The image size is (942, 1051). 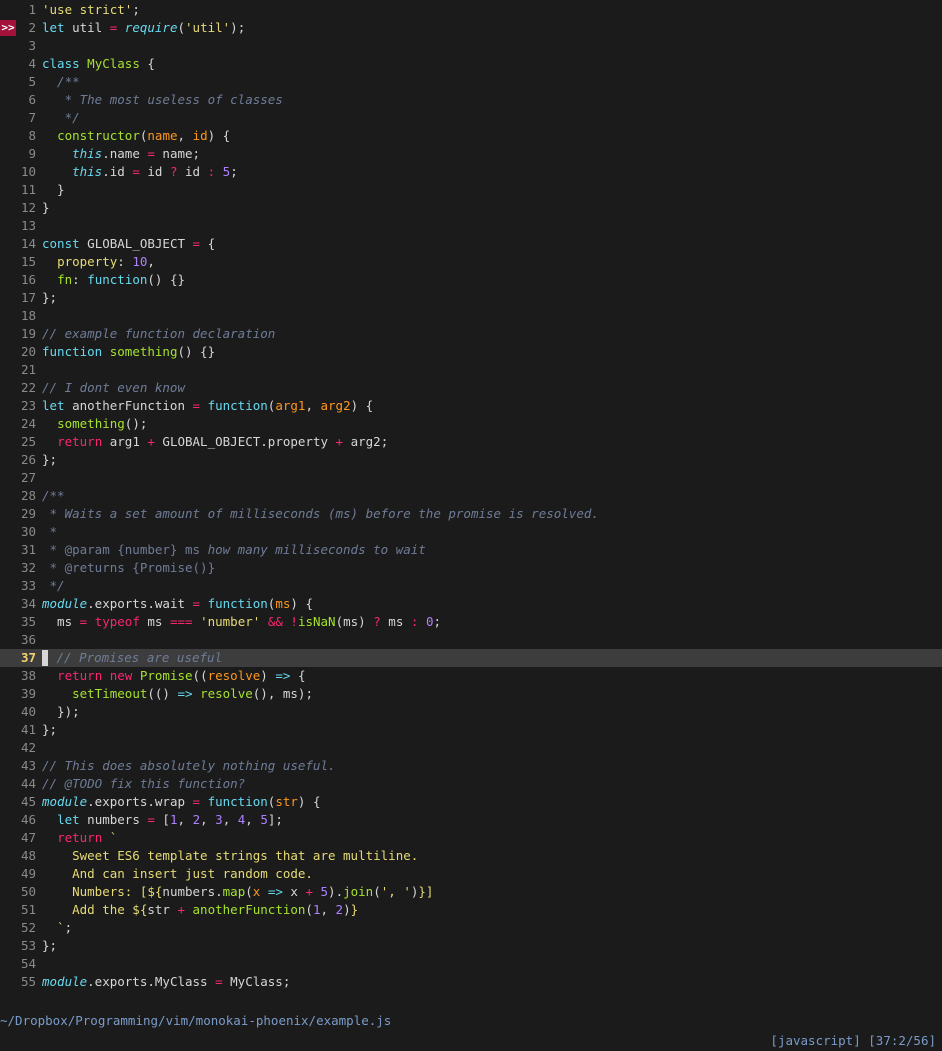 What do you see at coordinates (471, 712) in the screenshot?
I see `code-line: 40 });` at bounding box center [471, 712].